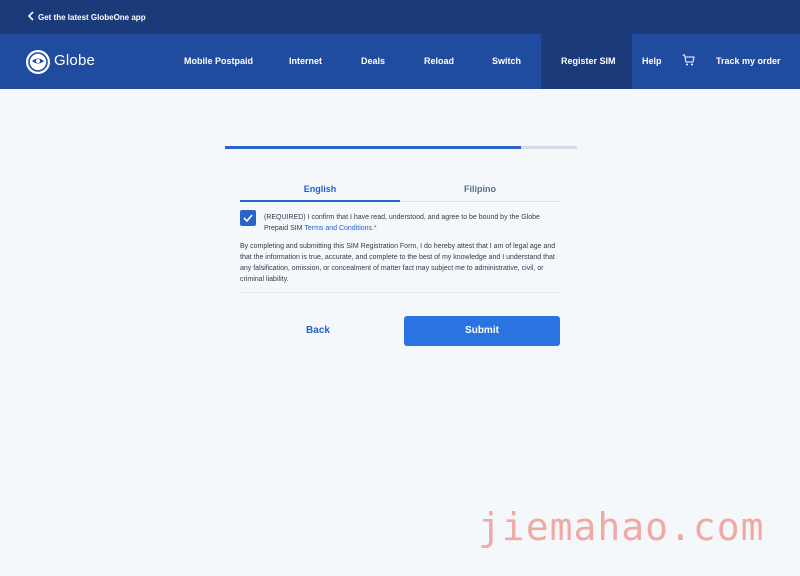 This screenshot has height=576, width=800. Describe the element at coordinates (621, 527) in the screenshot. I see `watermark: jiemahao.com` at that location.